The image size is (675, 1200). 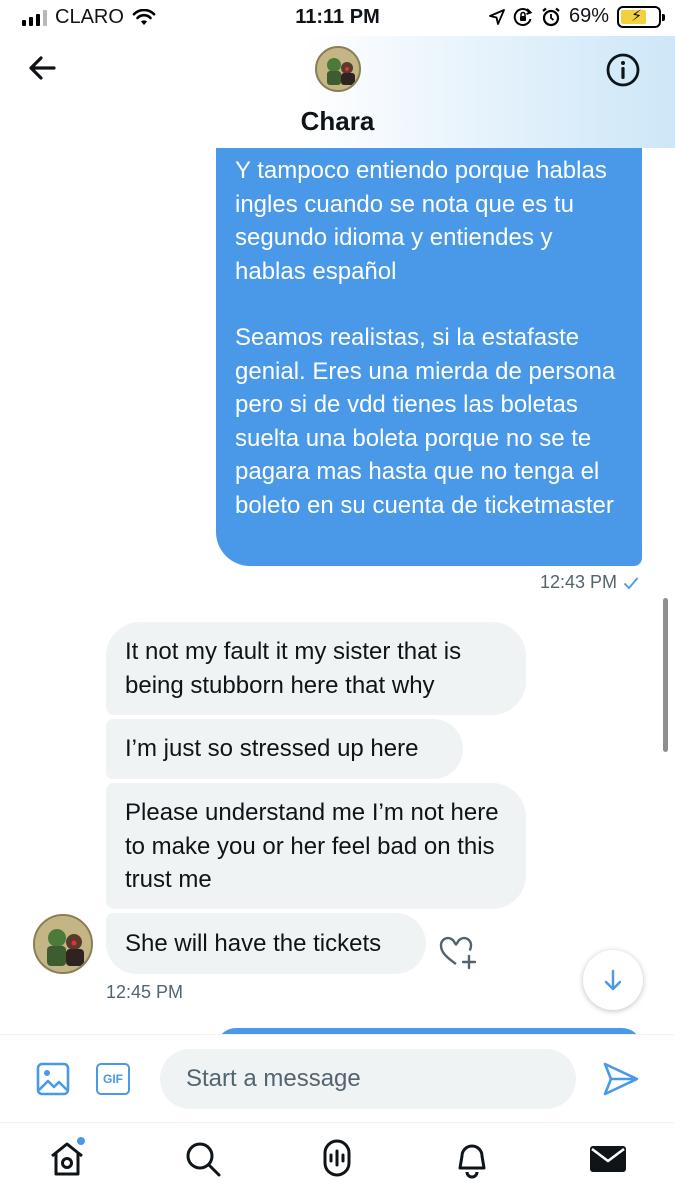 I want to click on message-composer: GIF, so click(x=337, y=1078).